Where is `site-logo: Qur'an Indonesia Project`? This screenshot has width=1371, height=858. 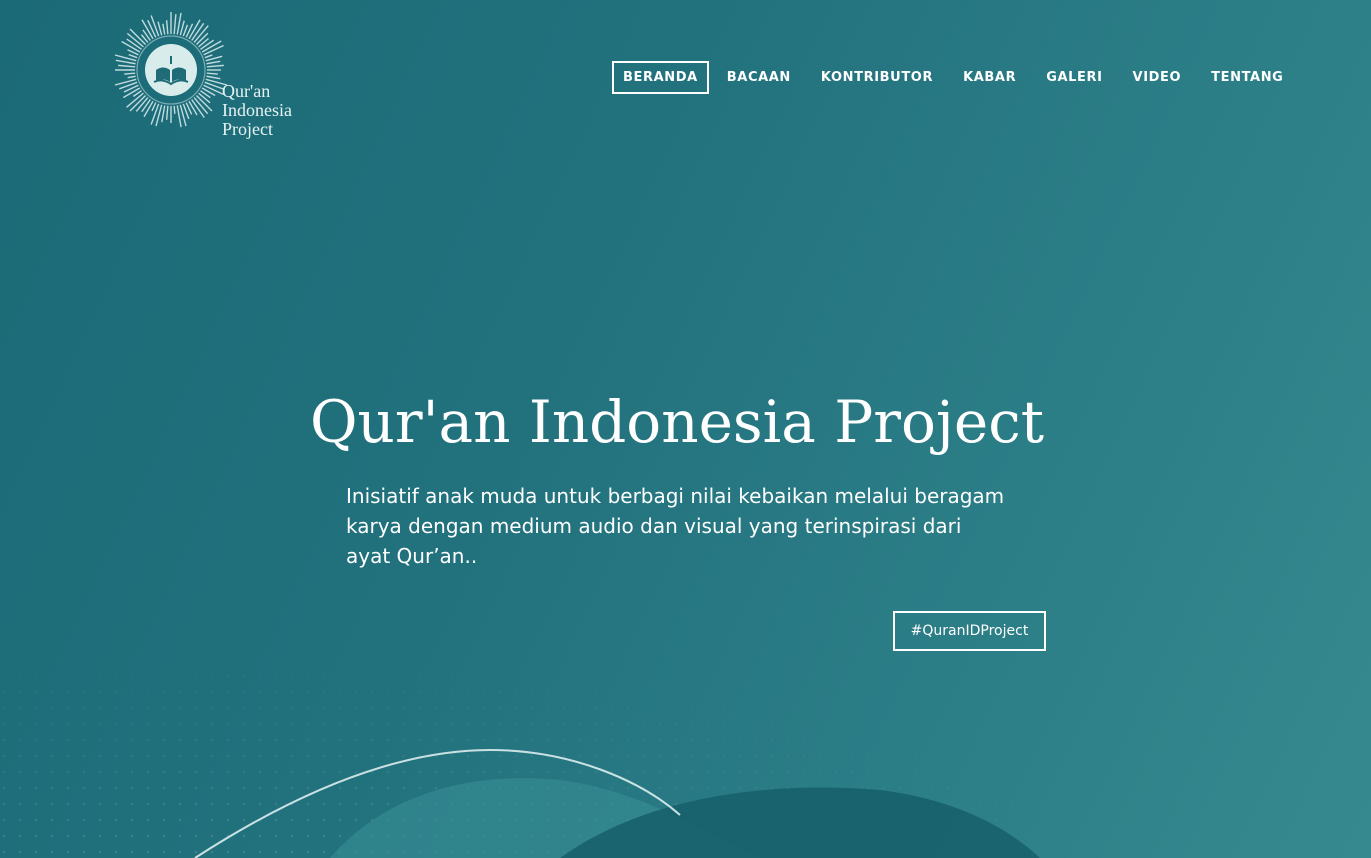 site-logo: Qur'an Indonesia Project is located at coordinates (212, 79).